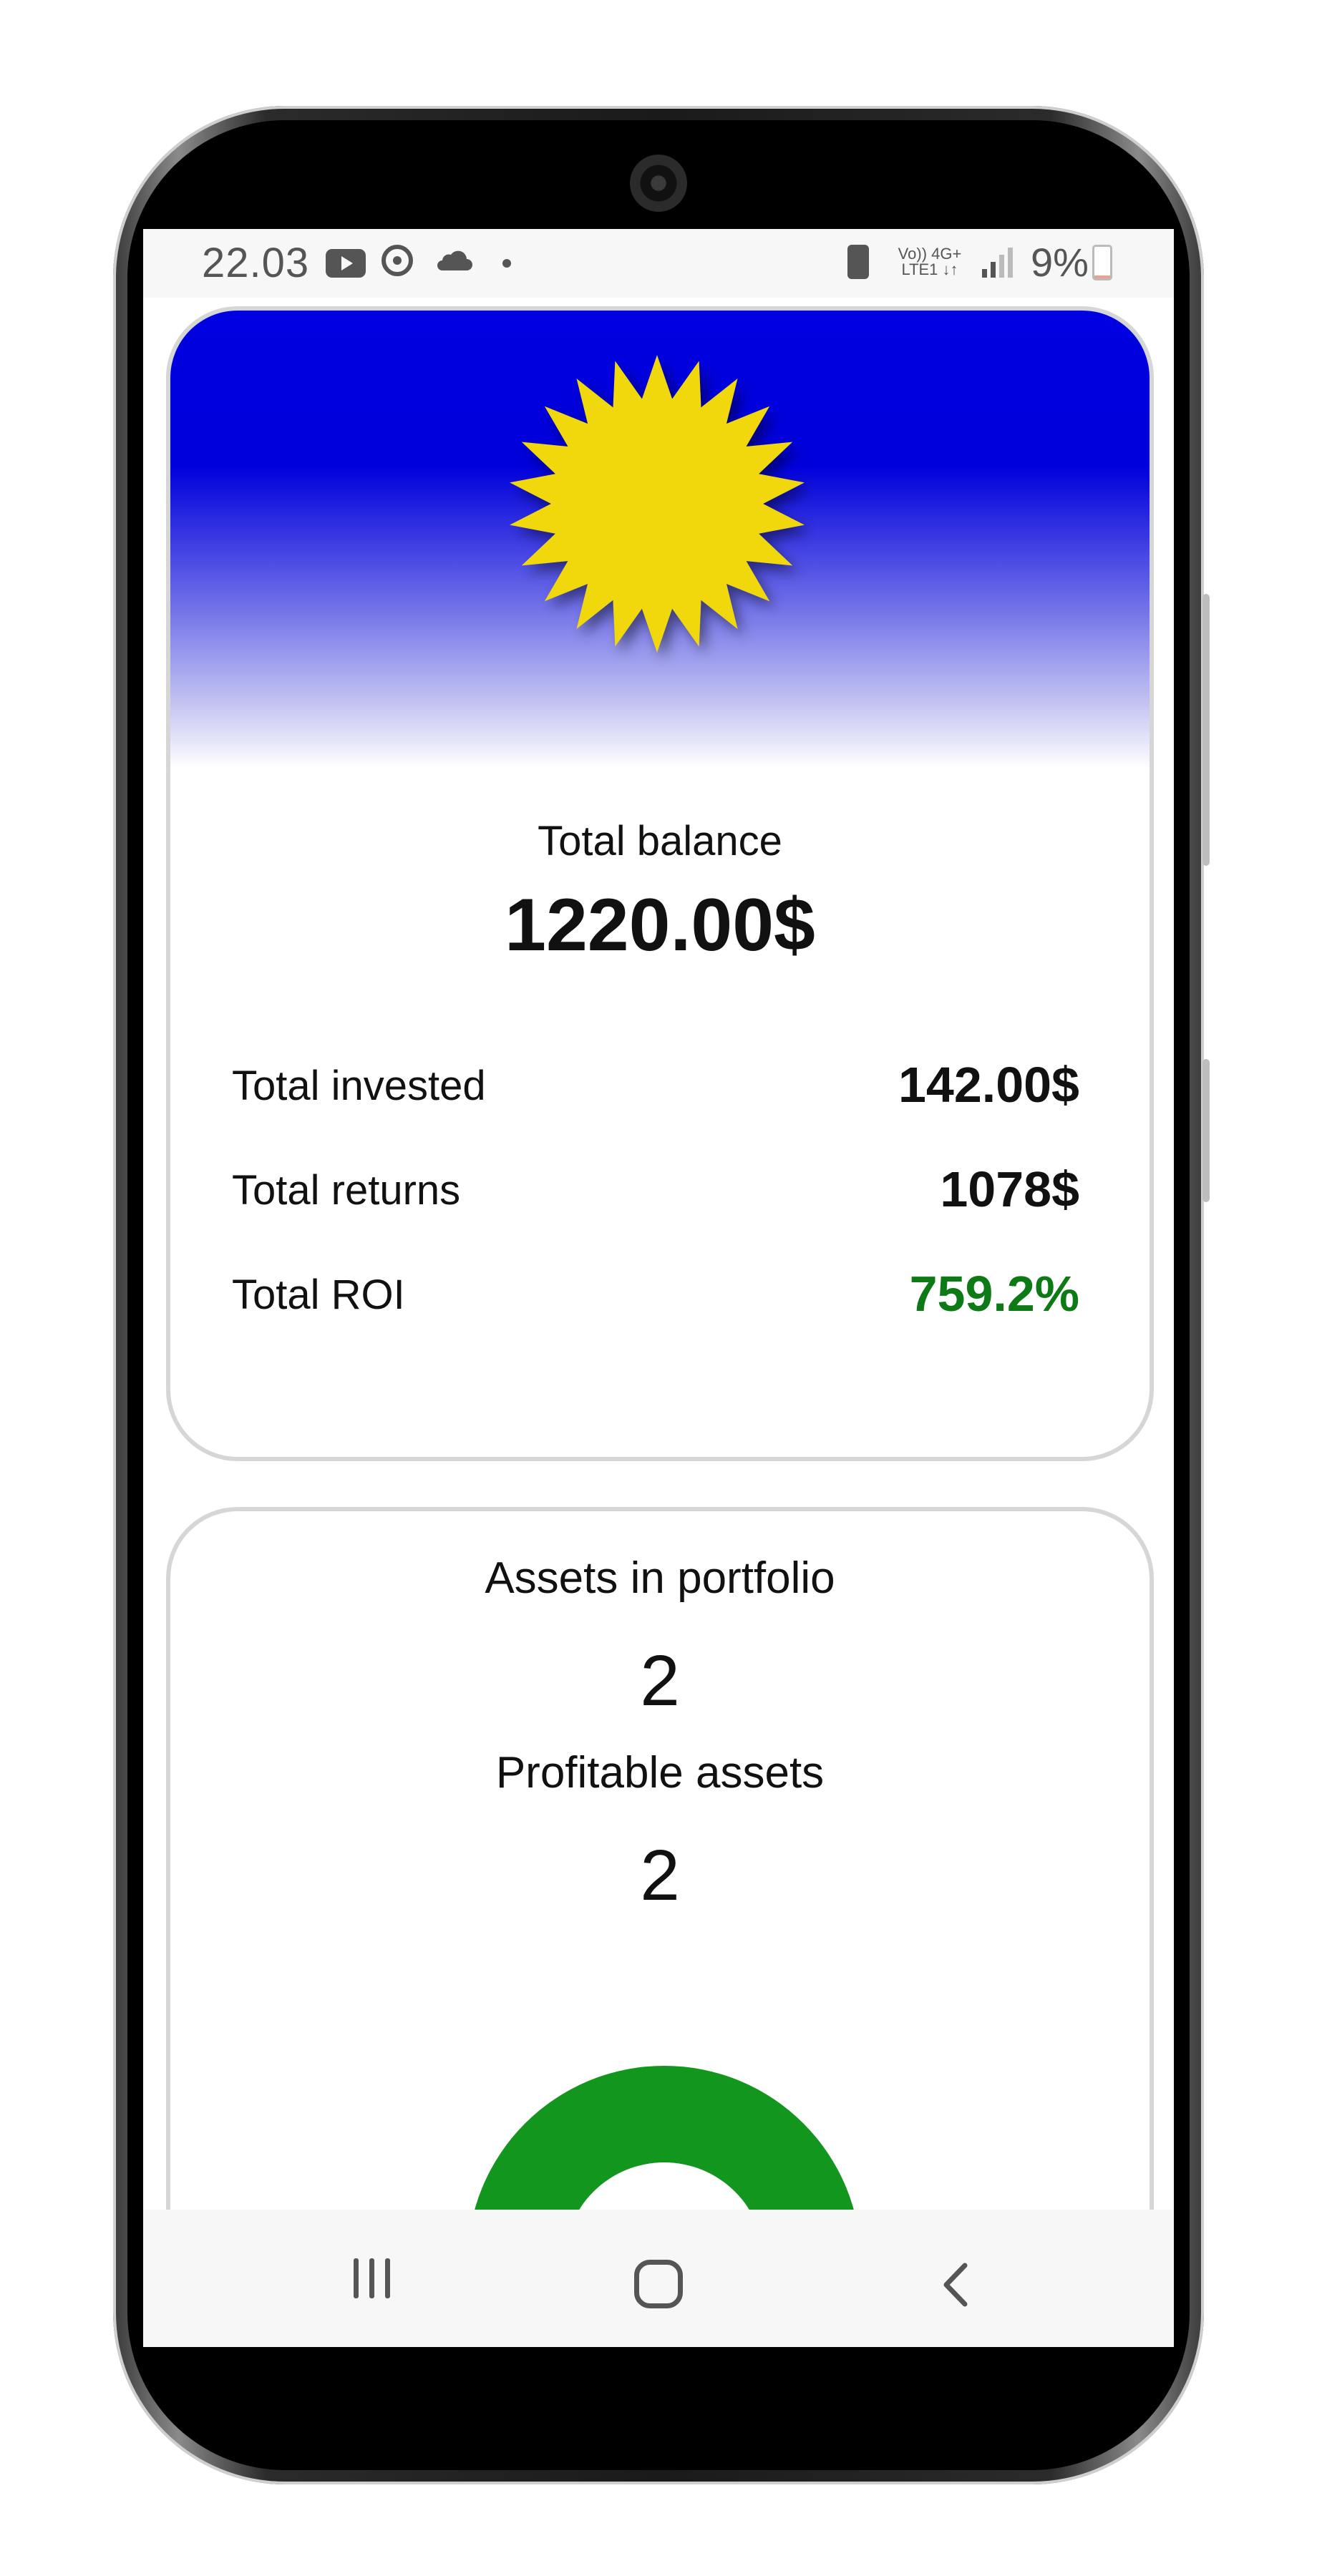 This screenshot has height=2576, width=1317. I want to click on network-indicator: Vo)) 4G+ LTE1 ↓↑, so click(930, 262).